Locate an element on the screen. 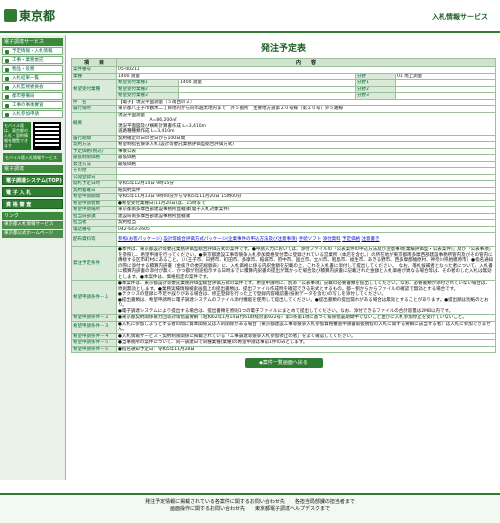 This screenshot has height=523, width=500. tokyo-logo: 東京都 is located at coordinates (29, 15).